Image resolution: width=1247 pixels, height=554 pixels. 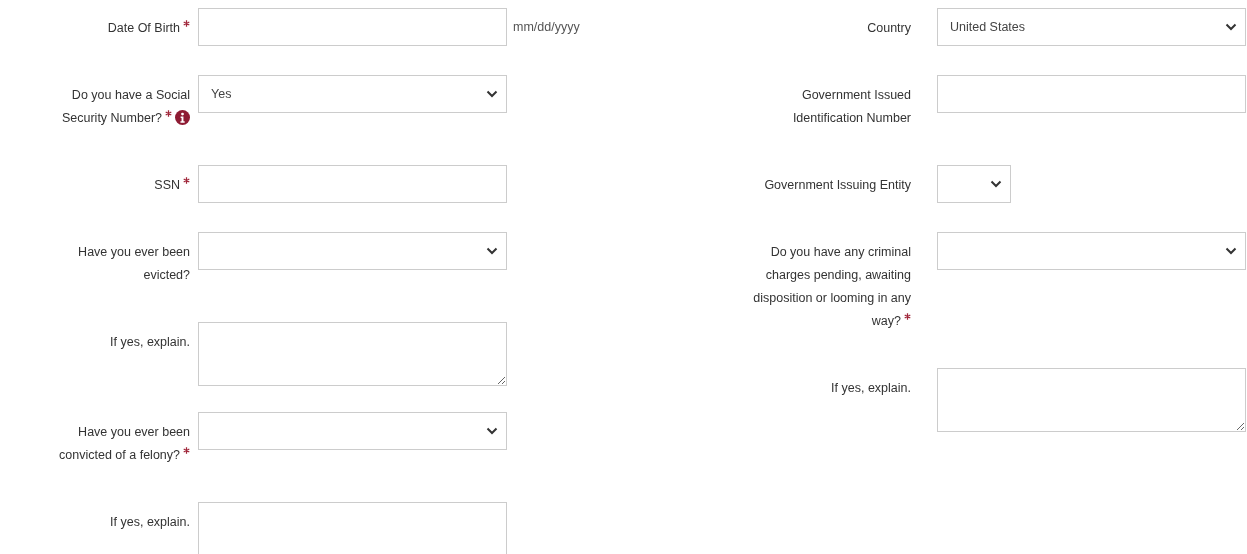 I want to click on field-label: Have you ever been evicted?, so click(x=133, y=264).